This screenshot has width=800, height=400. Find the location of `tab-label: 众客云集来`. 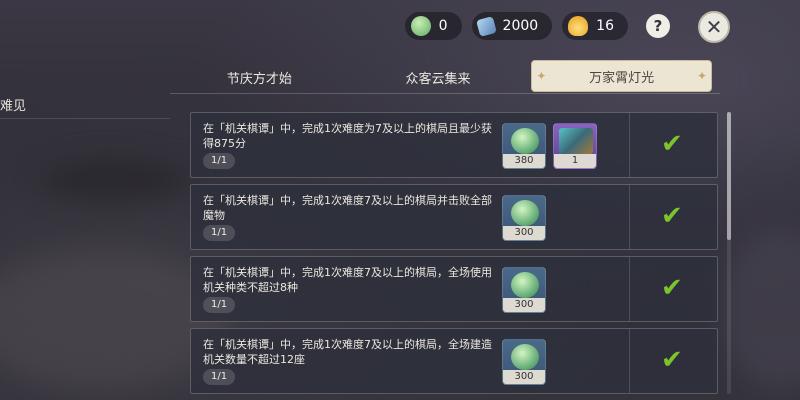

tab-label: 众客云集来 is located at coordinates (438, 79).